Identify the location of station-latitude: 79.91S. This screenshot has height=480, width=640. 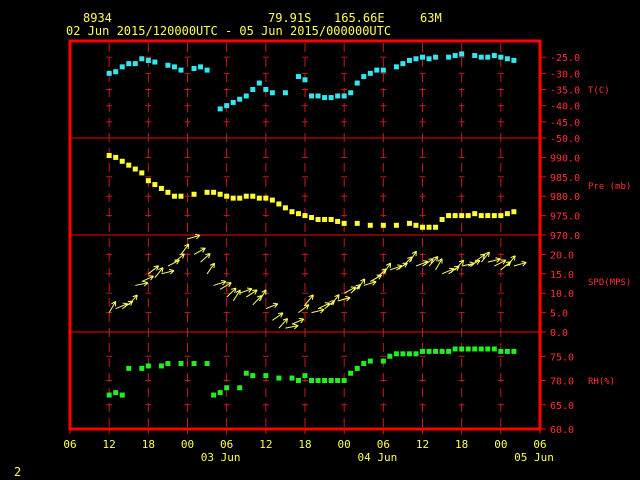
(289, 18).